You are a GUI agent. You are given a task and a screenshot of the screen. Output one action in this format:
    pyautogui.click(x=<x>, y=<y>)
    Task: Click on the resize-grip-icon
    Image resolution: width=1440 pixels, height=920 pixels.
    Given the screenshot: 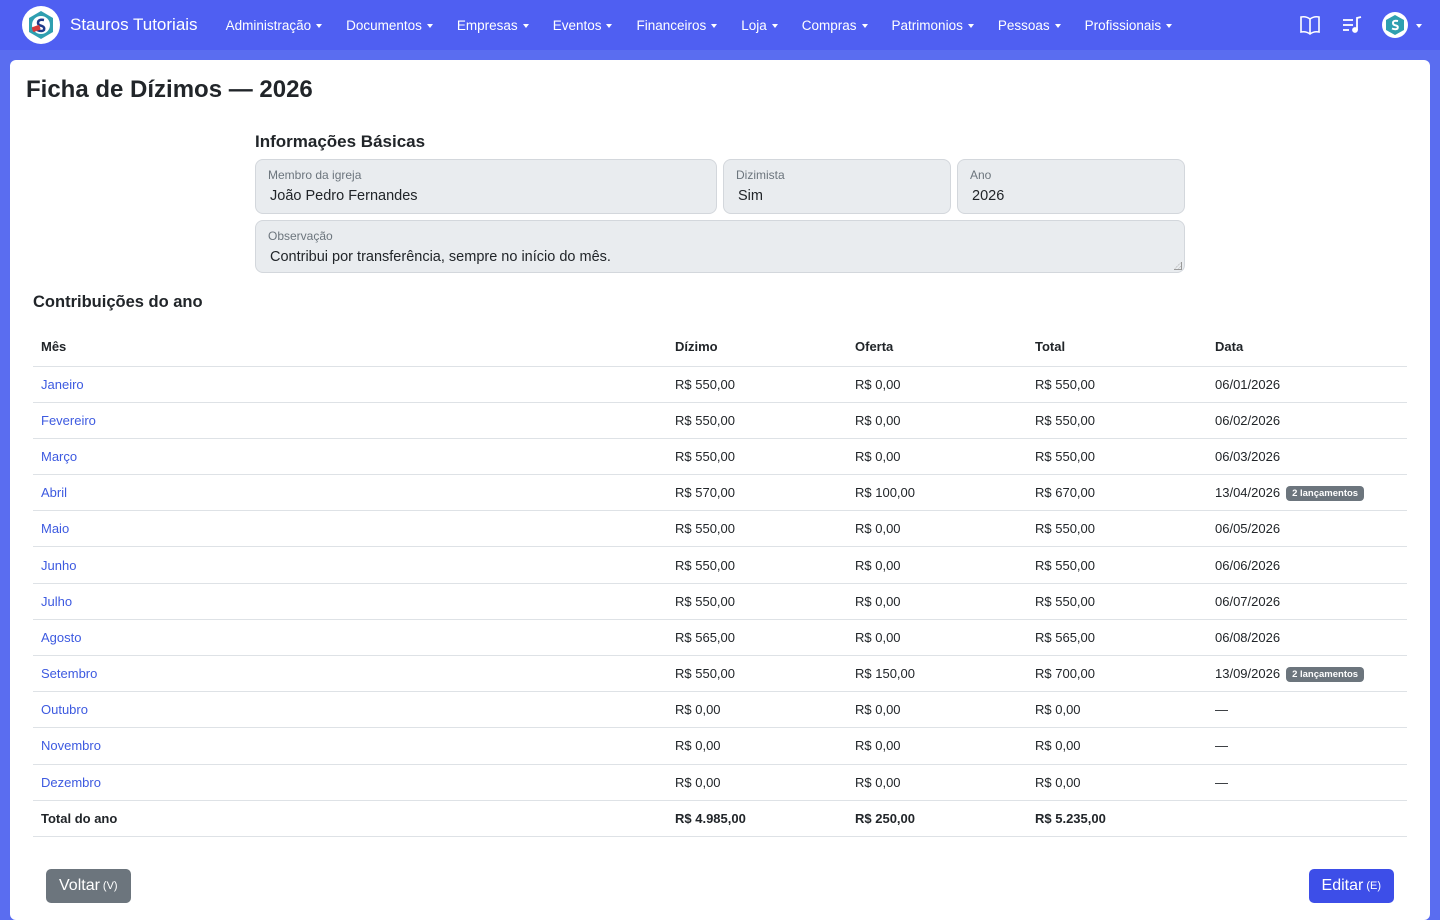 What is the action you would take?
    pyautogui.click(x=1178, y=266)
    